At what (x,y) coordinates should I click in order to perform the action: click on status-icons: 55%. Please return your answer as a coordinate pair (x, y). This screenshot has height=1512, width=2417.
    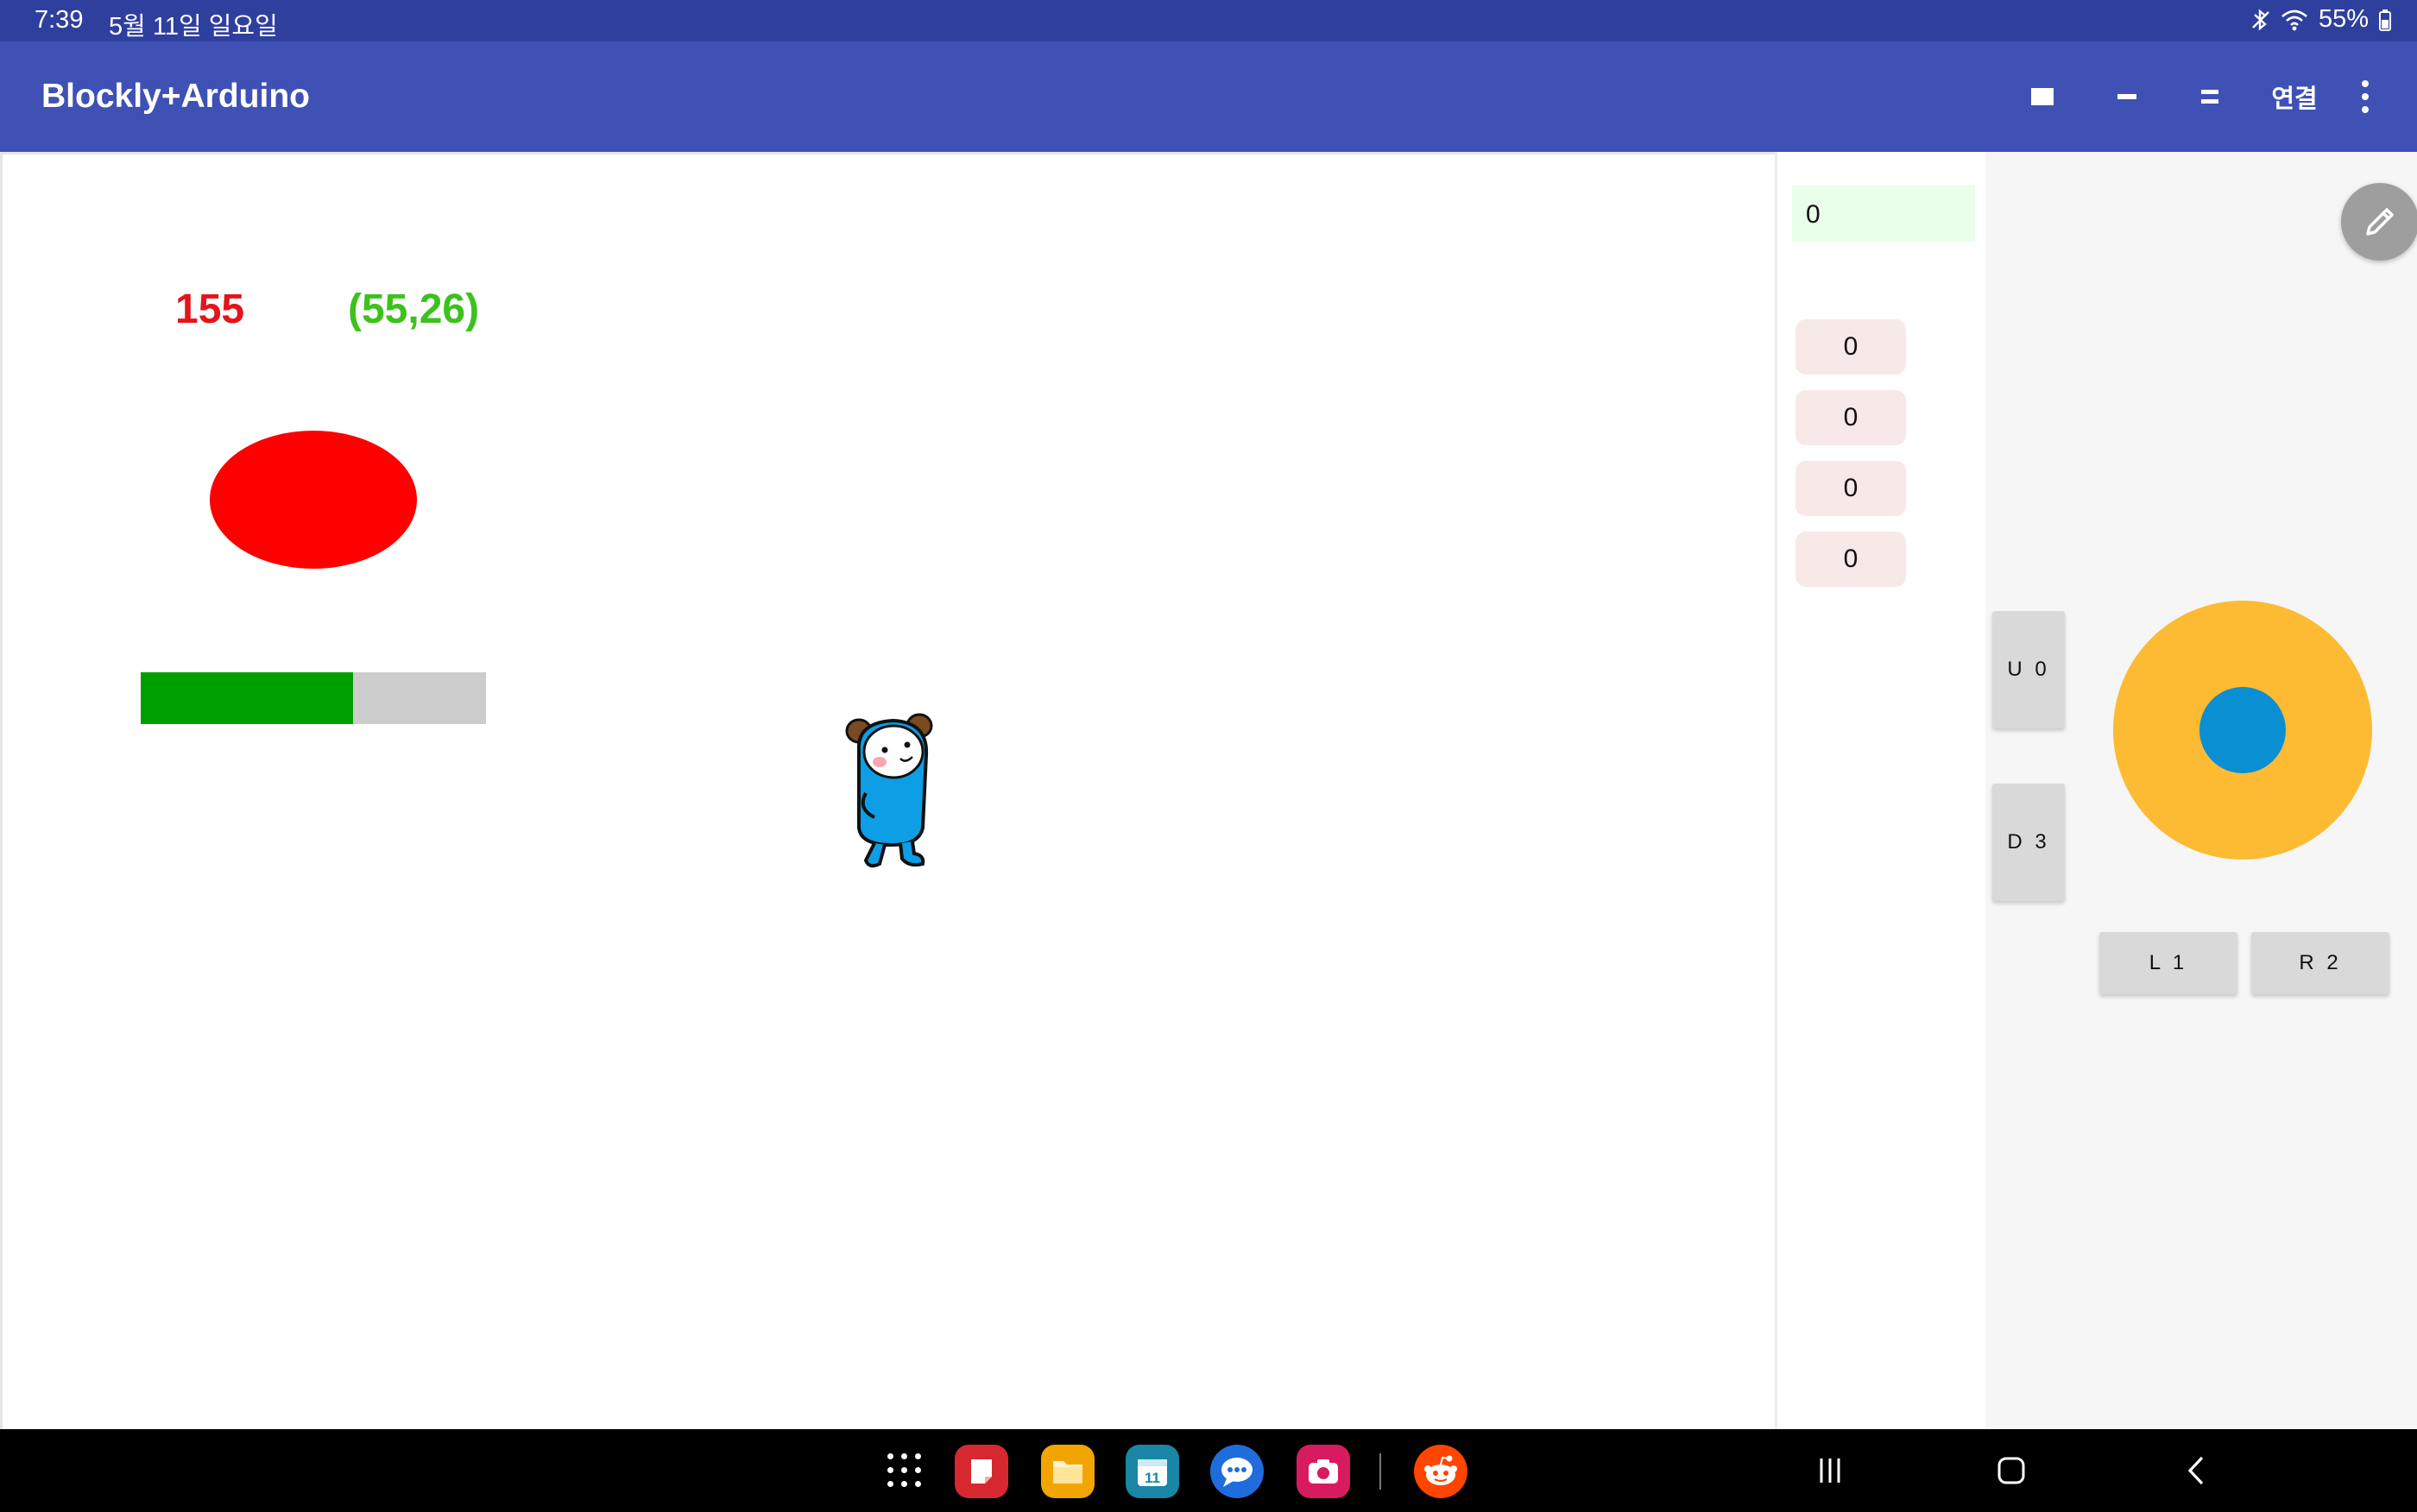
    Looking at the image, I should click on (2321, 20).